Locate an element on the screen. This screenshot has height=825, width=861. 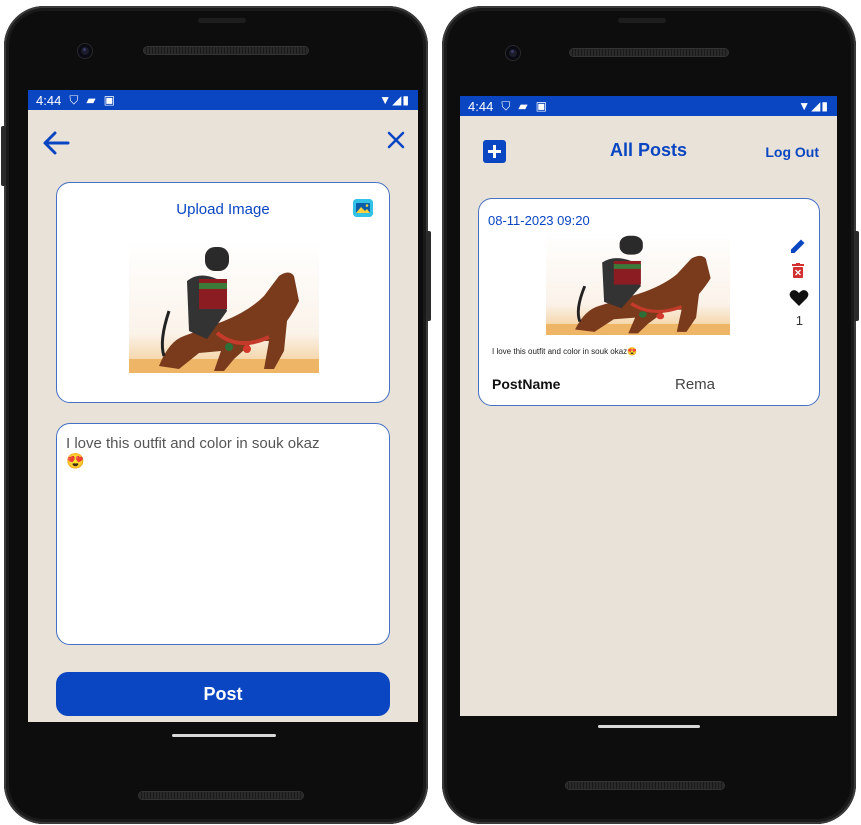
close-icon is located at coordinates (396, 140).